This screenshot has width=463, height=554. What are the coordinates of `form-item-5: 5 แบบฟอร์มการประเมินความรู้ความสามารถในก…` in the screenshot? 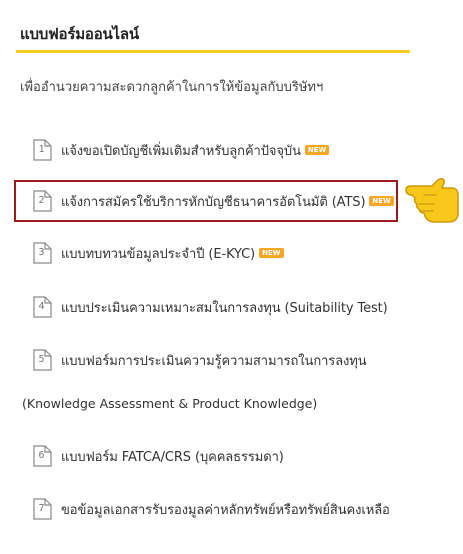 It's located at (200, 360).